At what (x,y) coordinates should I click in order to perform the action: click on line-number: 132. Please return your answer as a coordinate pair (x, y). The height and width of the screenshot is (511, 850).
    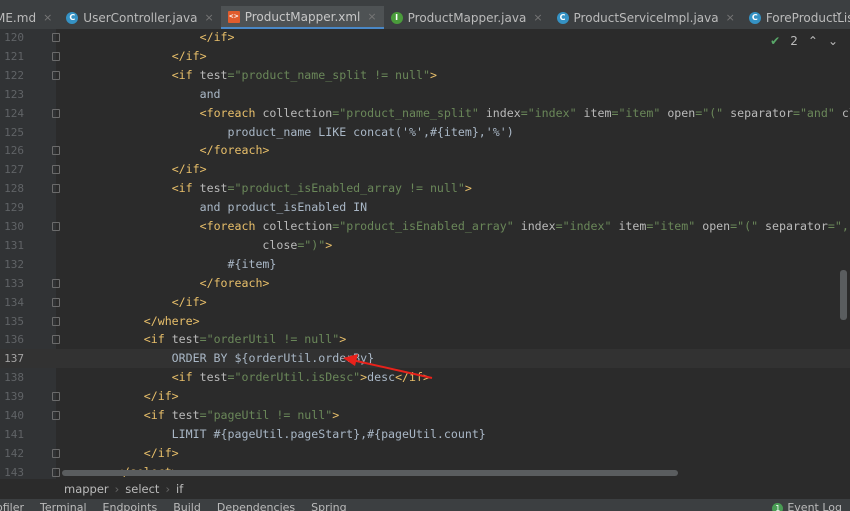
    Looking at the image, I should click on (14, 264).